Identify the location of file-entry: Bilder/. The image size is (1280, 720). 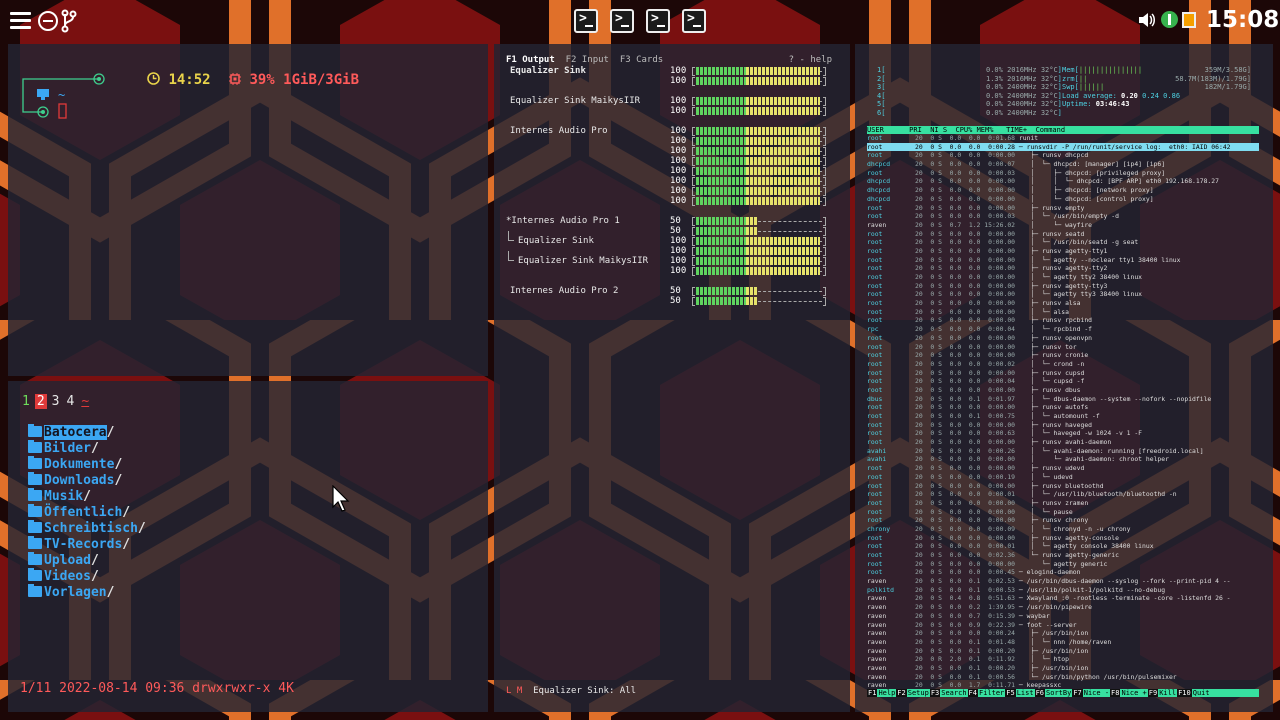
(87, 448).